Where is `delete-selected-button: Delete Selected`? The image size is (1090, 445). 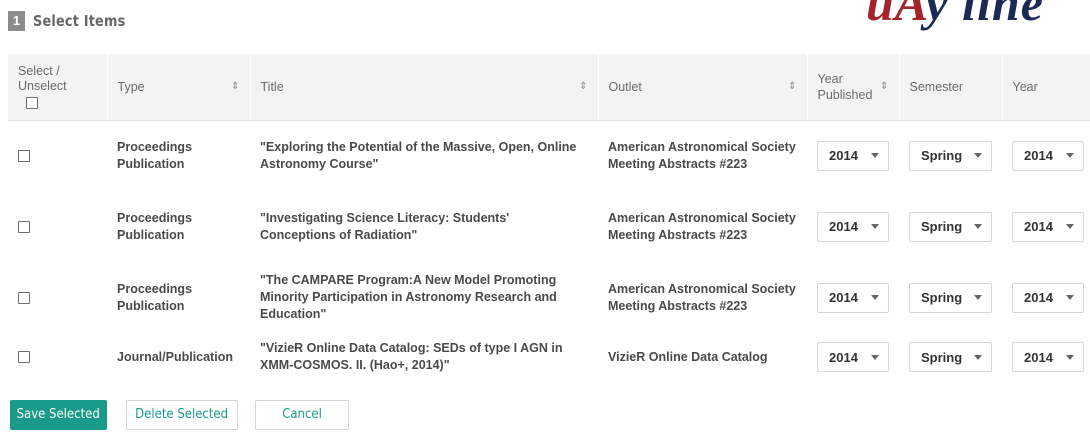 delete-selected-button: Delete Selected is located at coordinates (182, 415).